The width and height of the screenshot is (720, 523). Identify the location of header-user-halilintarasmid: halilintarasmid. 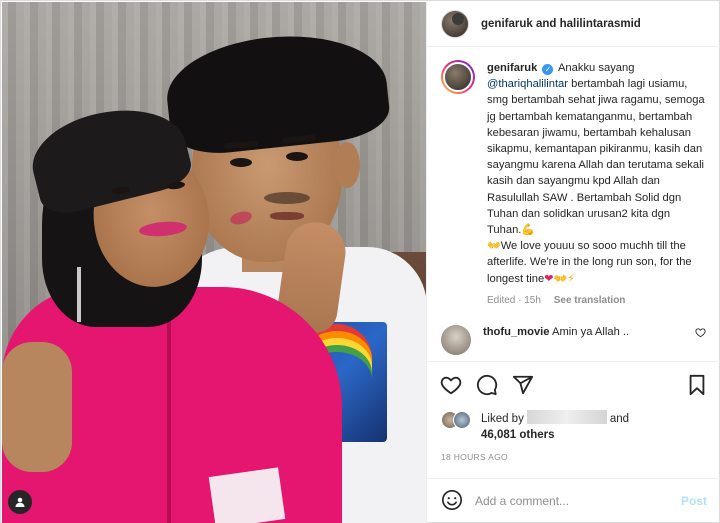
(600, 24).